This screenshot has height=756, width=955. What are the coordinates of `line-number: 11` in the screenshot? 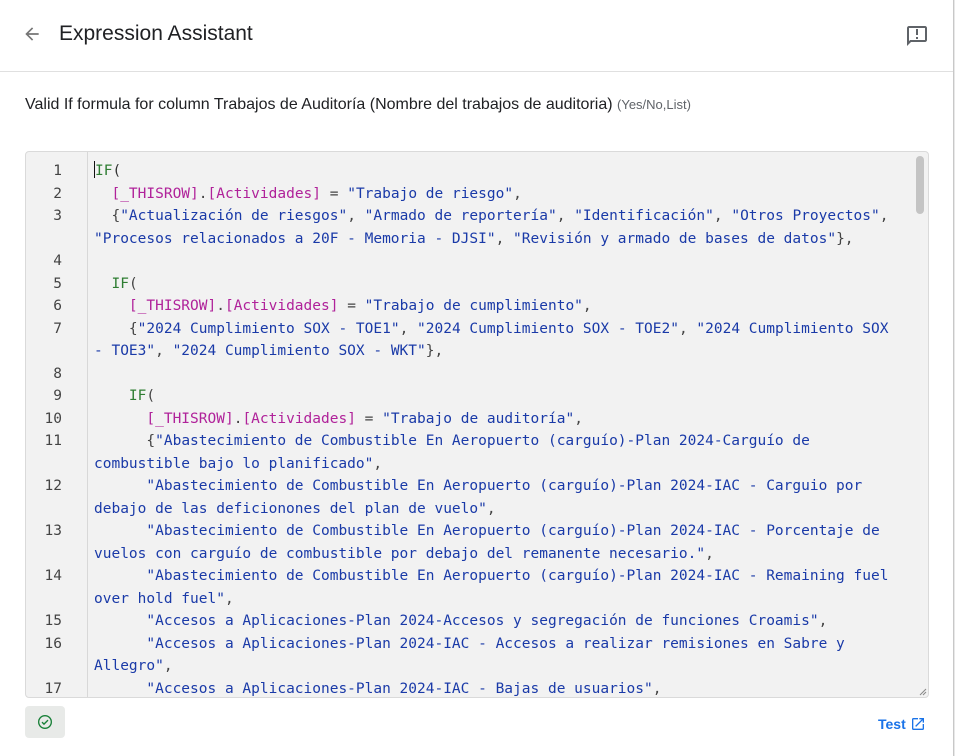 It's located at (53, 441).